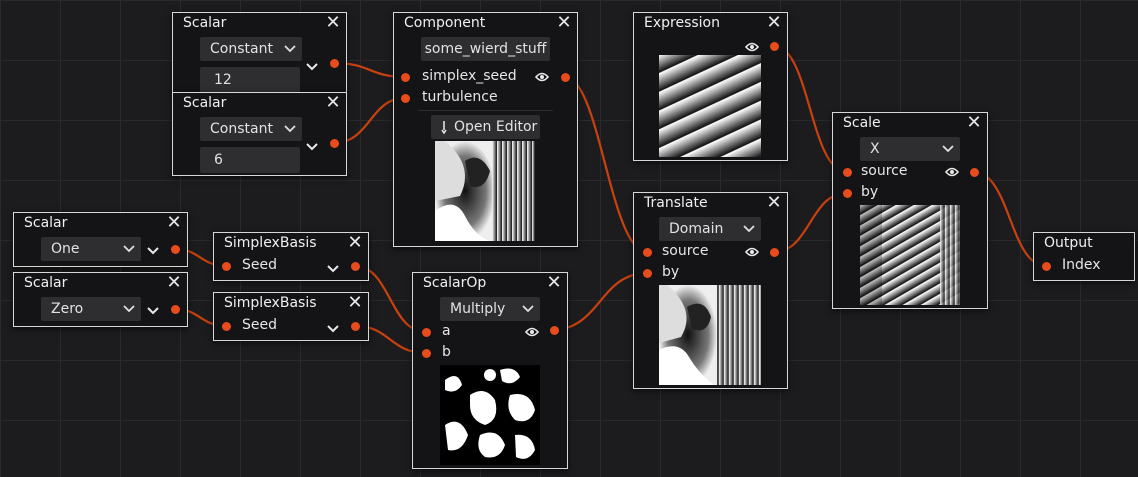  What do you see at coordinates (671, 272) in the screenshot?
I see `input-label-by: by` at bounding box center [671, 272].